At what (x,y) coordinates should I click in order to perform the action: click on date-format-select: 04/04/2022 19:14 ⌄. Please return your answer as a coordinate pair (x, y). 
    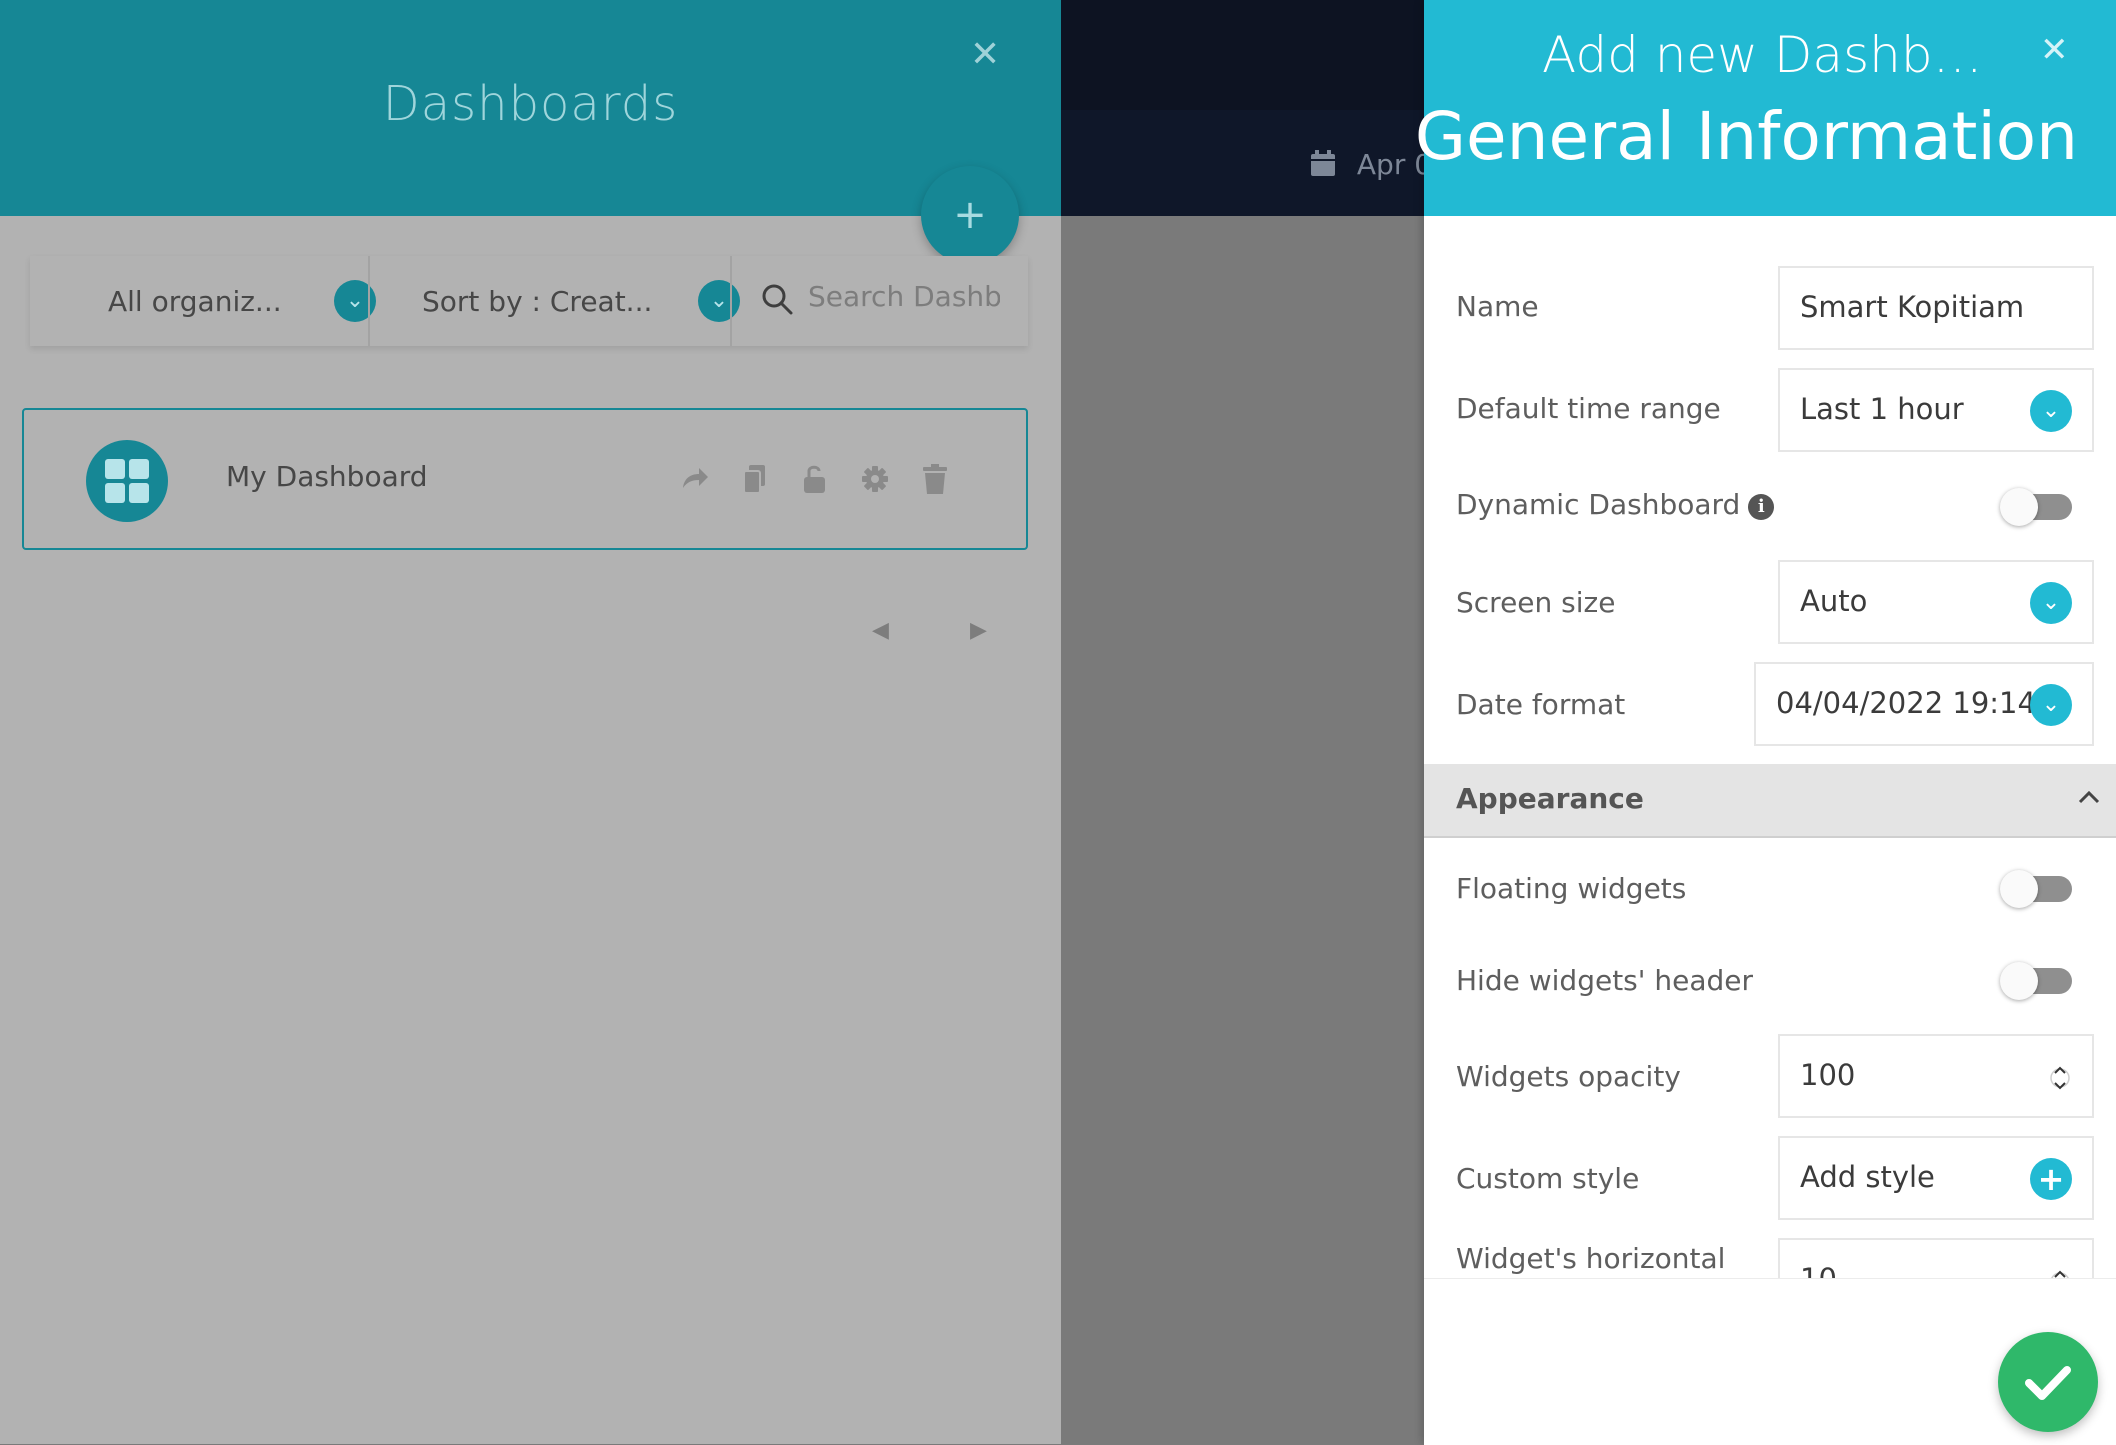
    Looking at the image, I should click on (1924, 704).